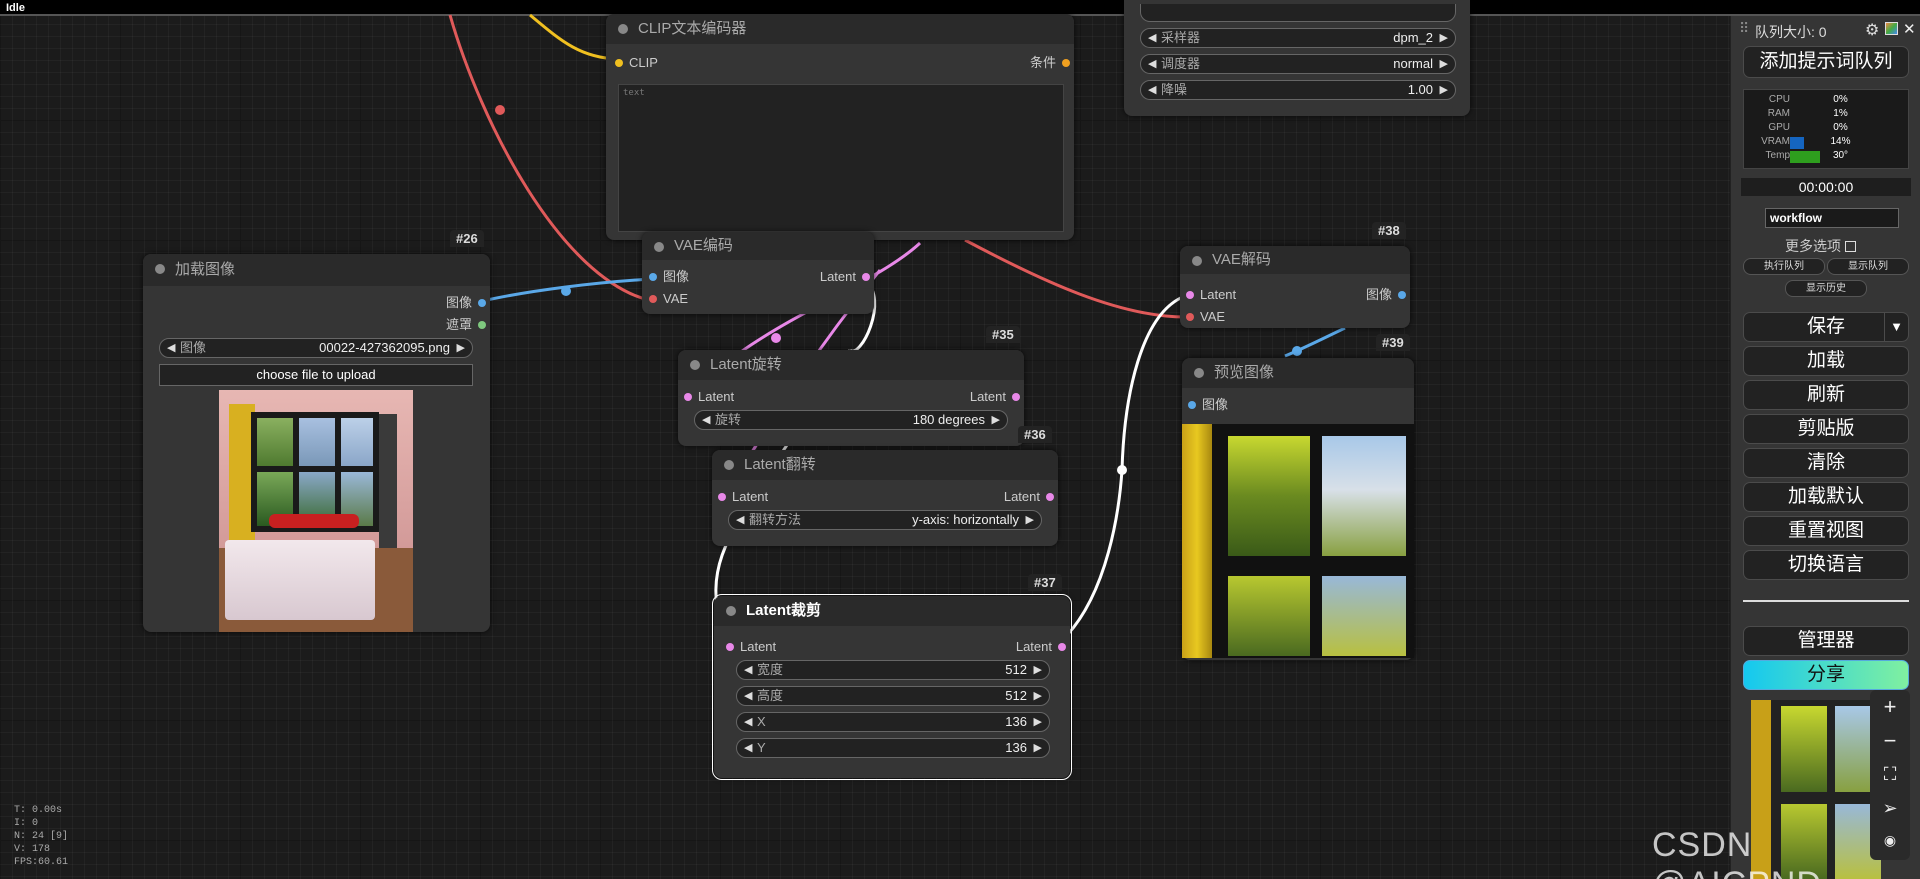 Image resolution: width=1920 pixels, height=879 pixels. What do you see at coordinates (1826, 675) in the screenshot?
I see `share-button: 分享` at bounding box center [1826, 675].